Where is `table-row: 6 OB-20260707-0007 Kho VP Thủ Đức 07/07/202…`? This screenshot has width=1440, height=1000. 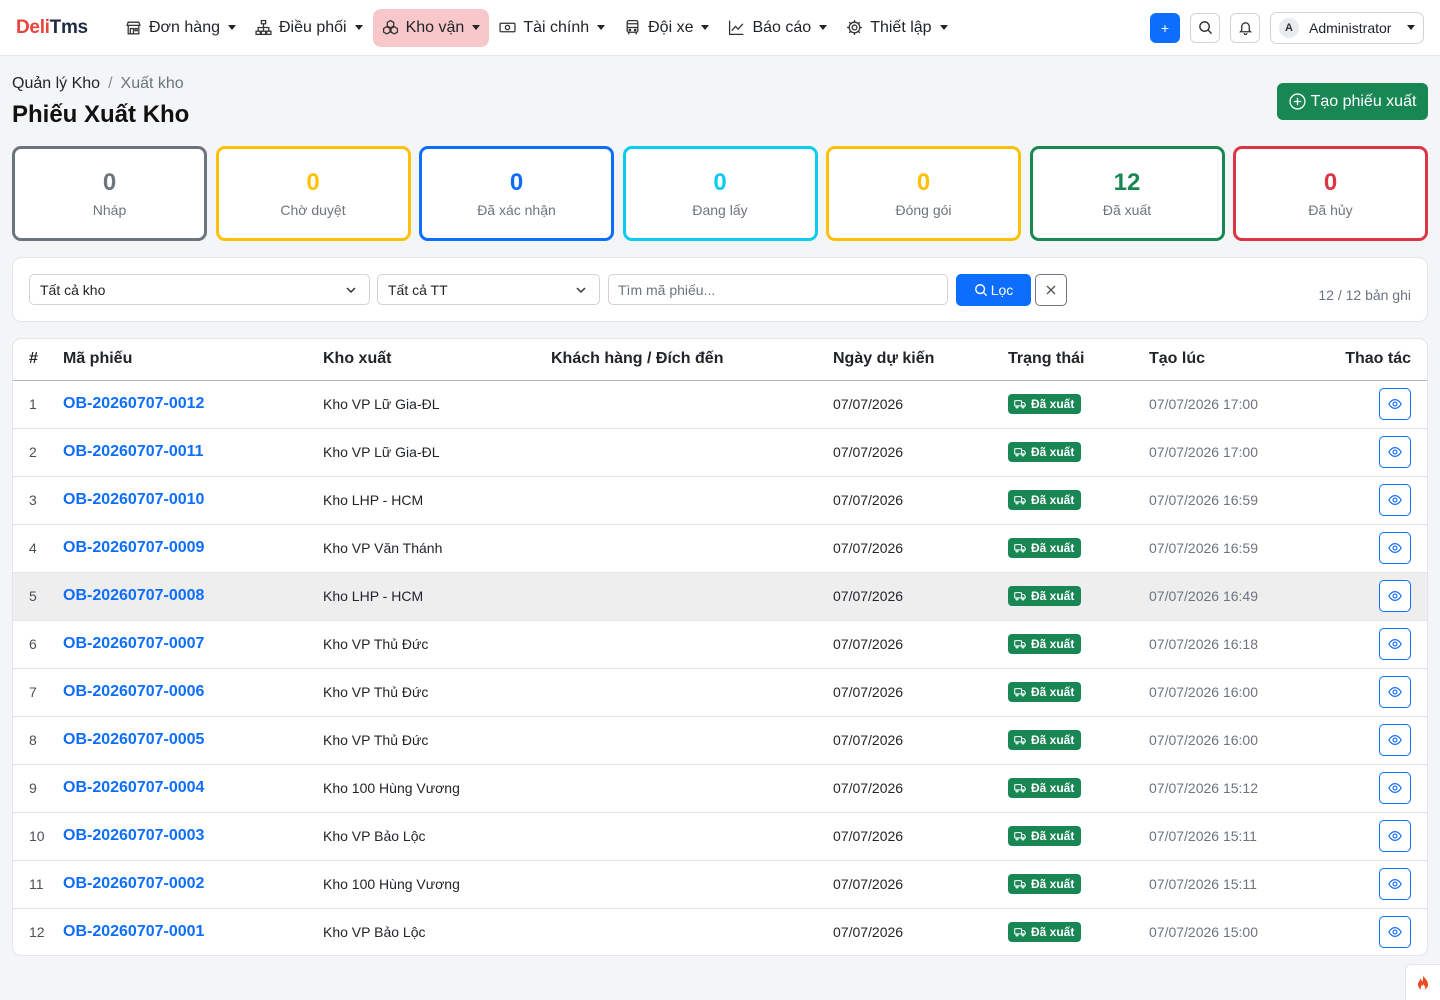 table-row: 6 OB-20260707-0007 Kho VP Thủ Đức 07/07/202… is located at coordinates (720, 644).